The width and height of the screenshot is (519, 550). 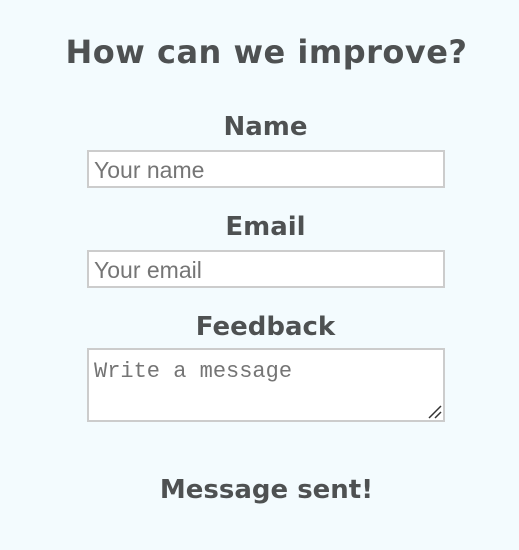 What do you see at coordinates (265, 327) in the screenshot?
I see `feedback-label: Feedback` at bounding box center [265, 327].